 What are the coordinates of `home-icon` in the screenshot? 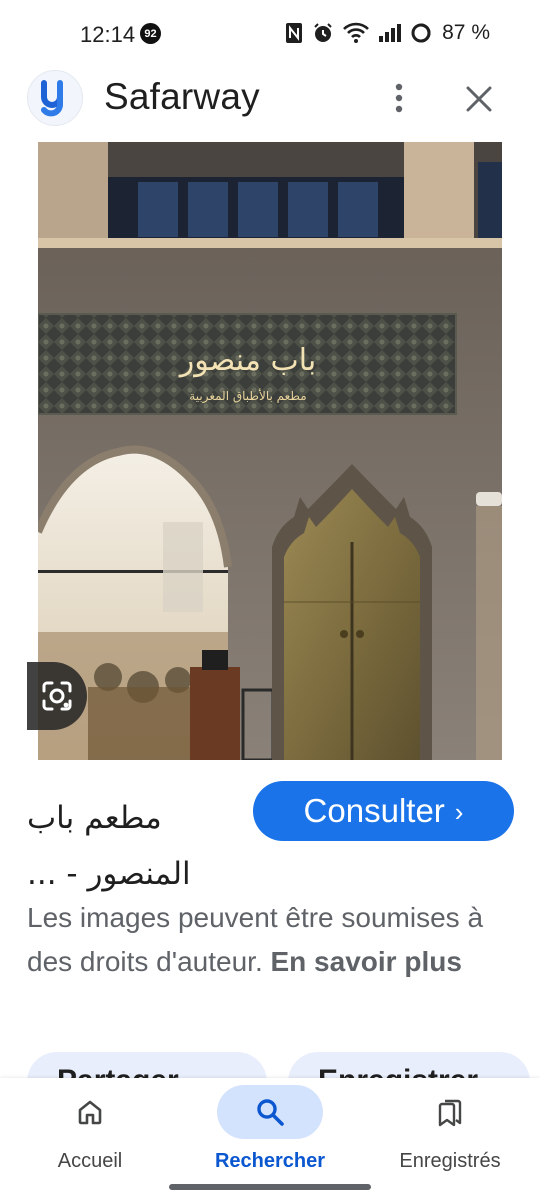 It's located at (90, 1112).